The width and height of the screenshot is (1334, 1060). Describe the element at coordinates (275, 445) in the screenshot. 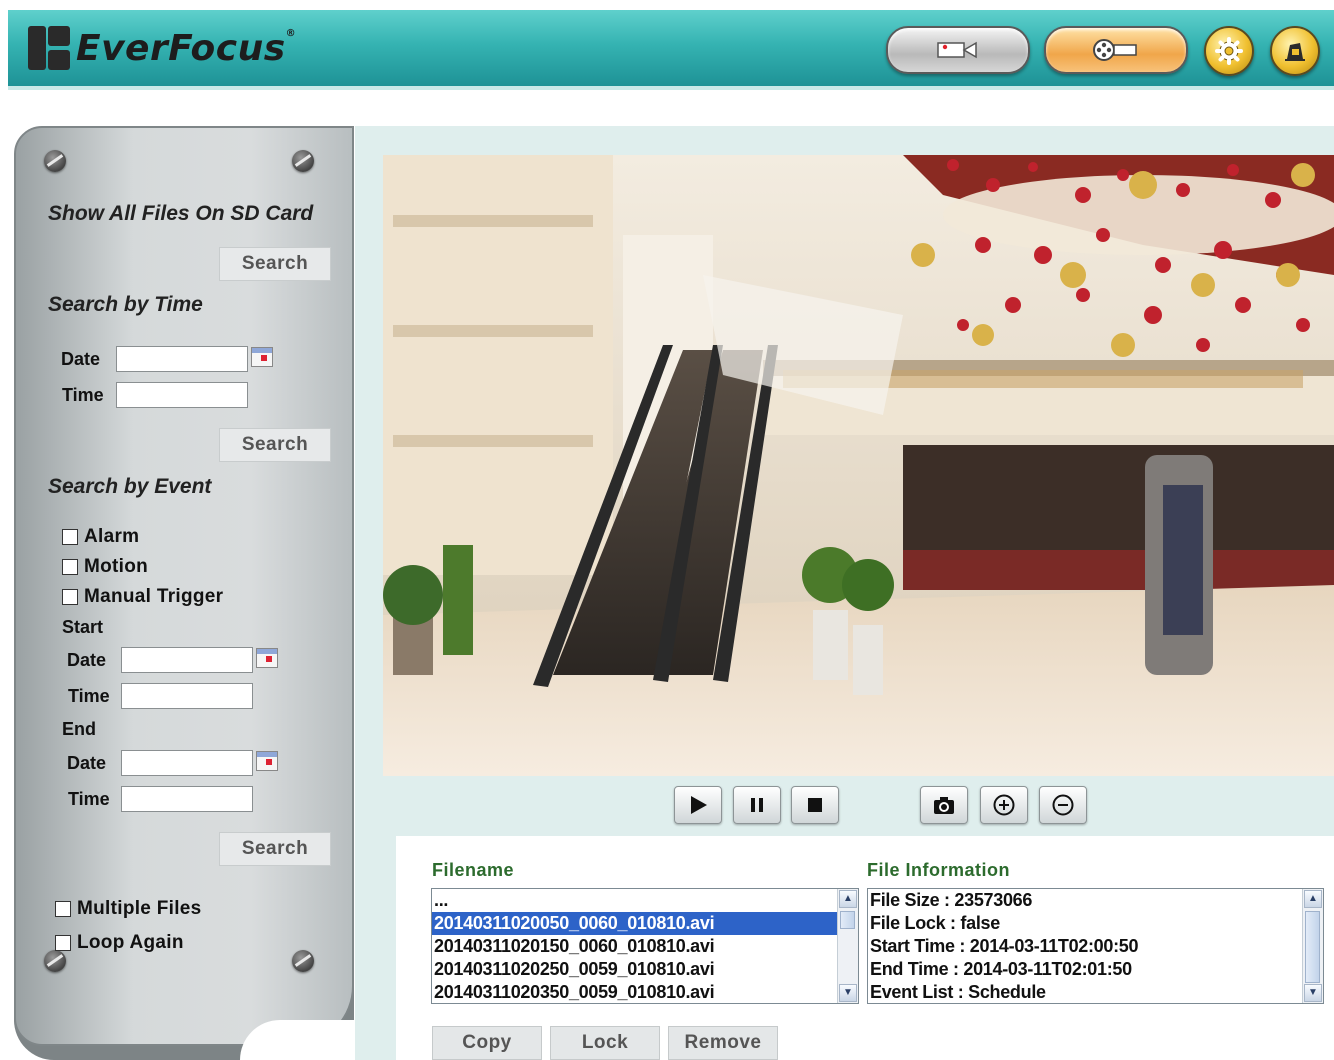

I see `time-search-button: Search` at that location.